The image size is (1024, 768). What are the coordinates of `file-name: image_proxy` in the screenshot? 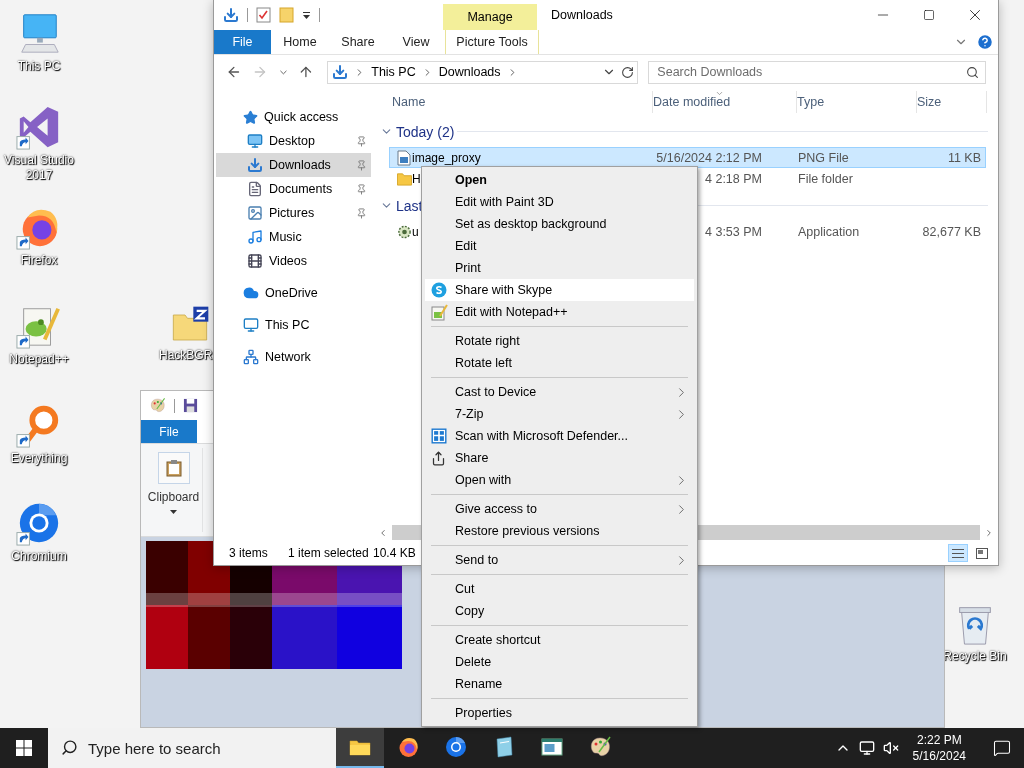 It's located at (446, 157).